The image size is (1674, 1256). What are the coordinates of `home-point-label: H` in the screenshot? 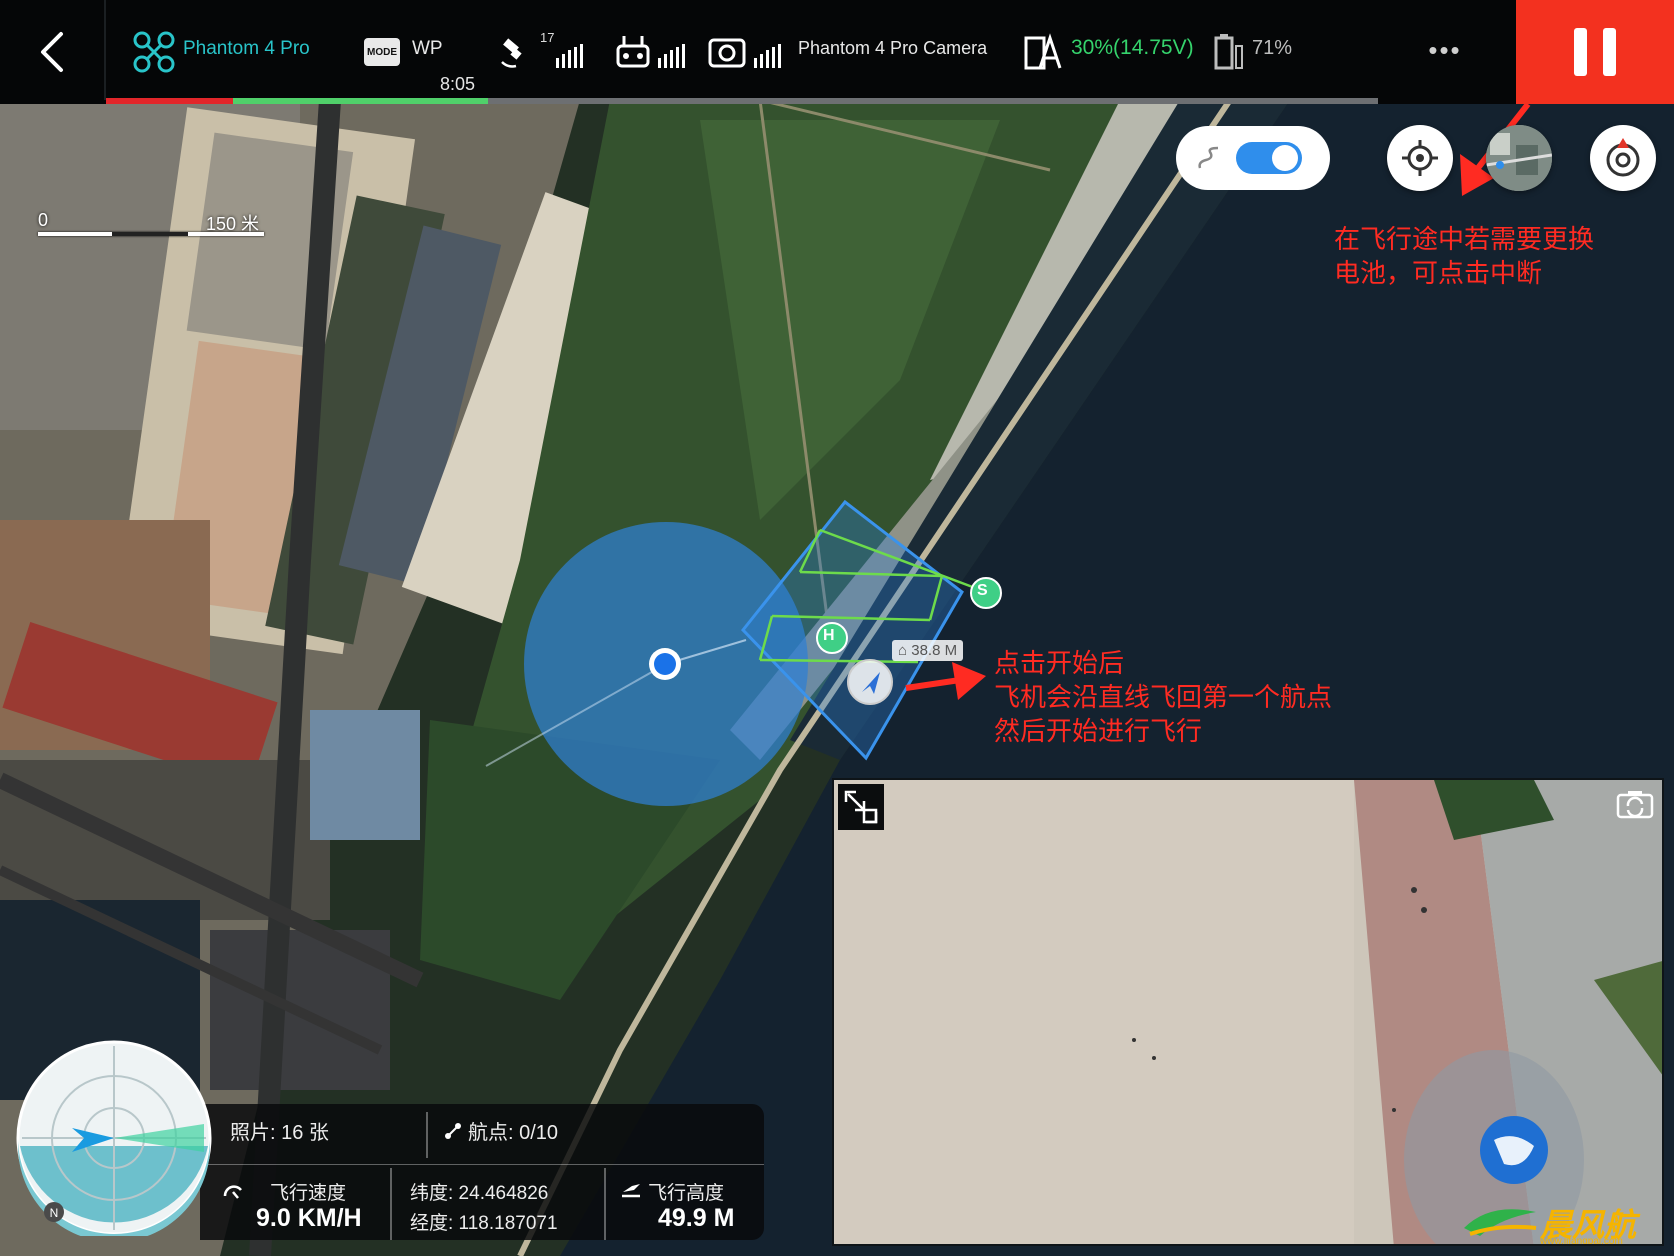 It's located at (829, 635).